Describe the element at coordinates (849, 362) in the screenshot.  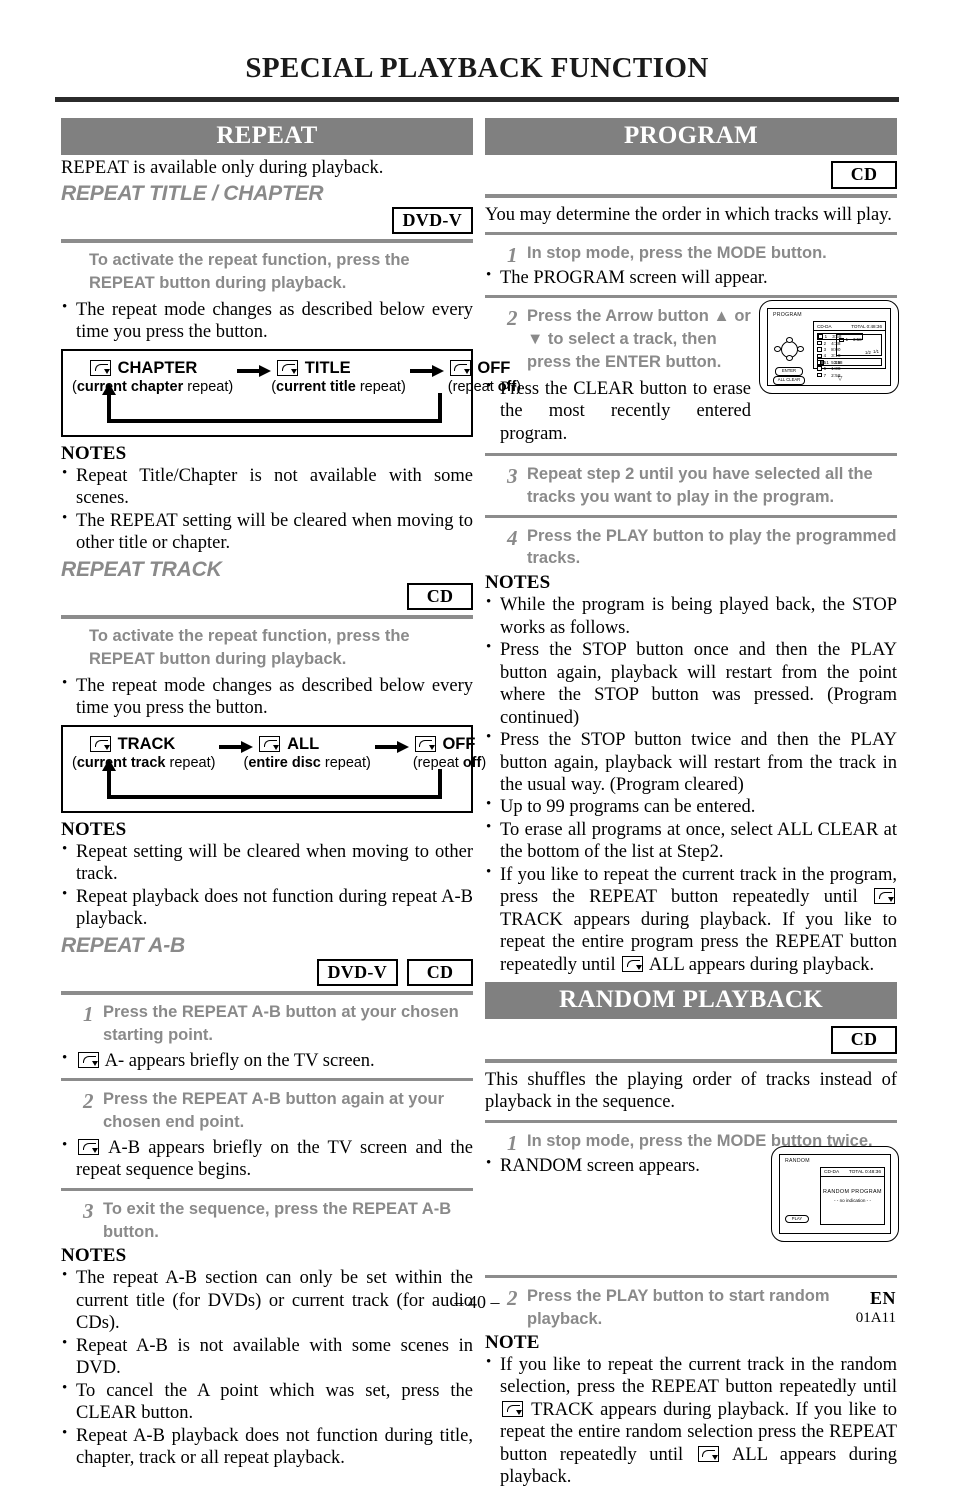
I see `osd-bottom-entry: 1 3:58` at that location.